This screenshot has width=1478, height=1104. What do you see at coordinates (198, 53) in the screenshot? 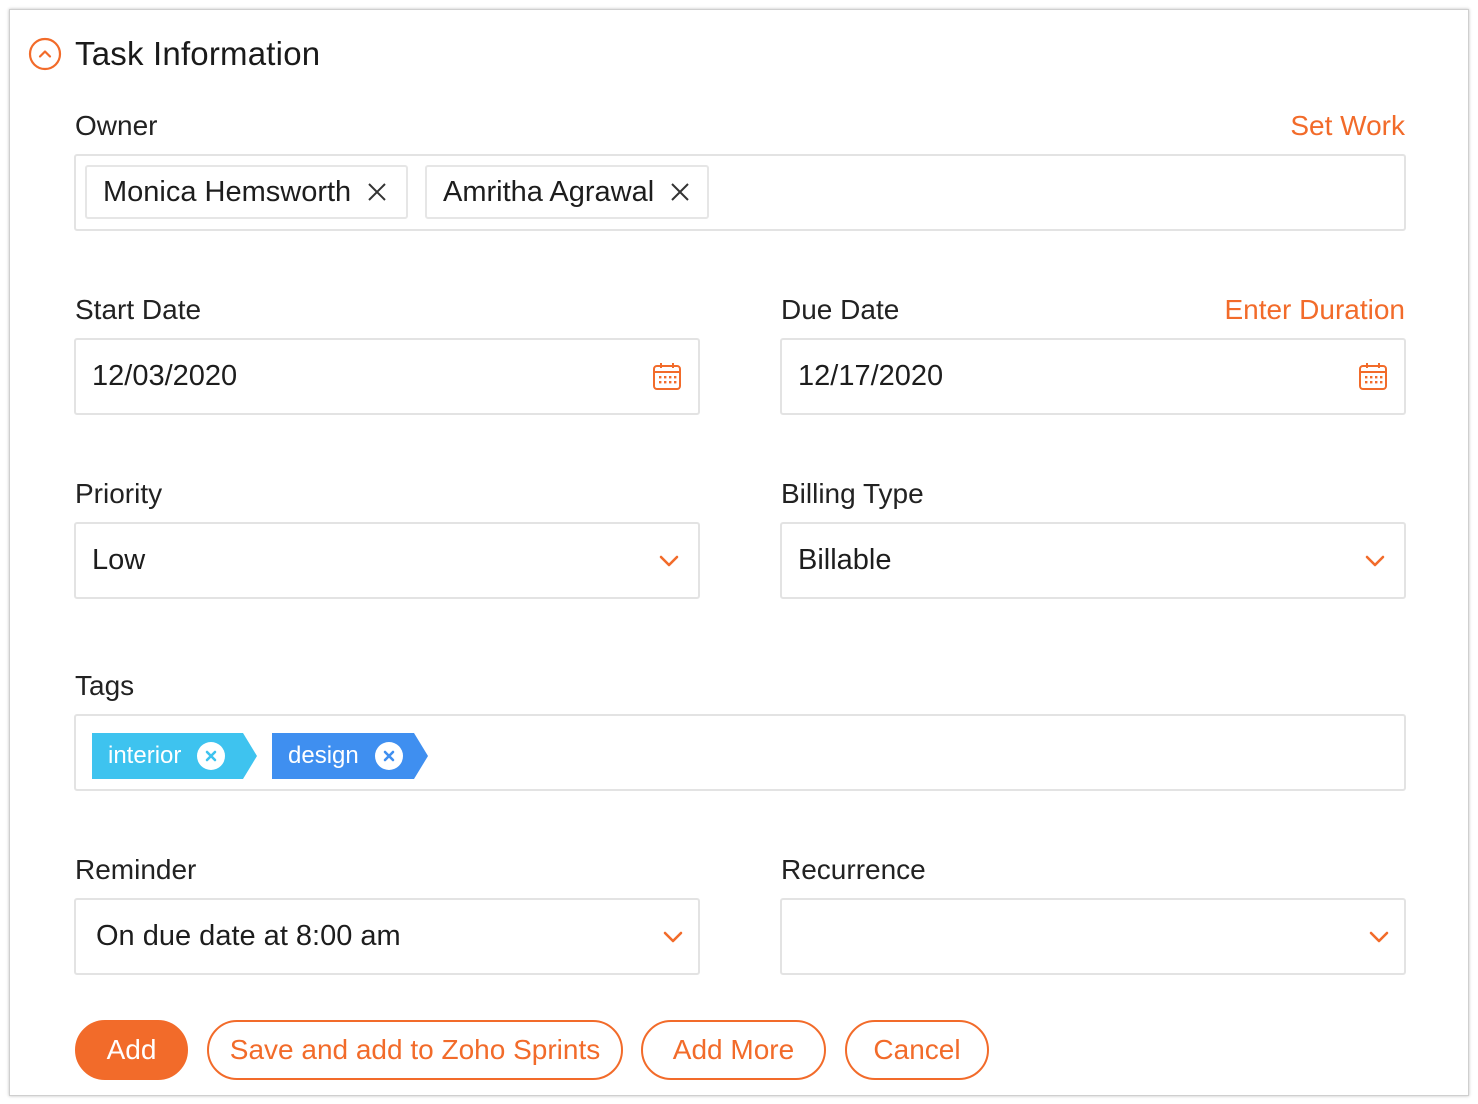
I see `section-title: Task Information` at bounding box center [198, 53].